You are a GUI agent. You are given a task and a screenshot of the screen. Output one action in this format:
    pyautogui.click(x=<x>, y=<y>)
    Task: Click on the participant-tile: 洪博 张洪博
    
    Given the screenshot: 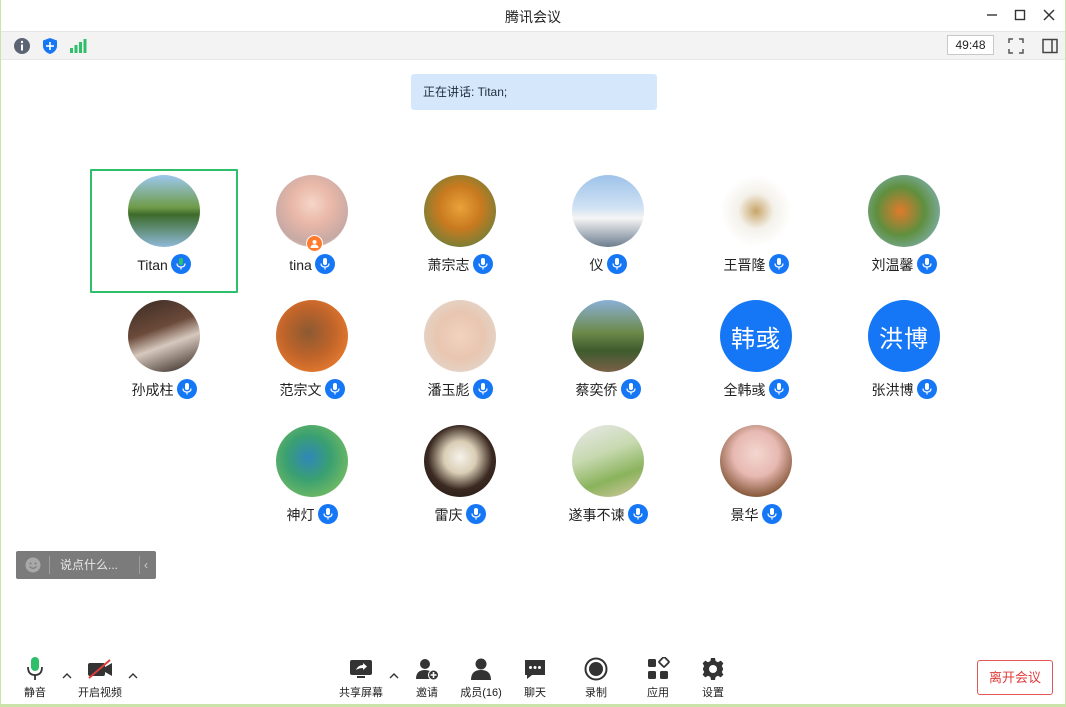 What is the action you would take?
    pyautogui.click(x=904, y=356)
    